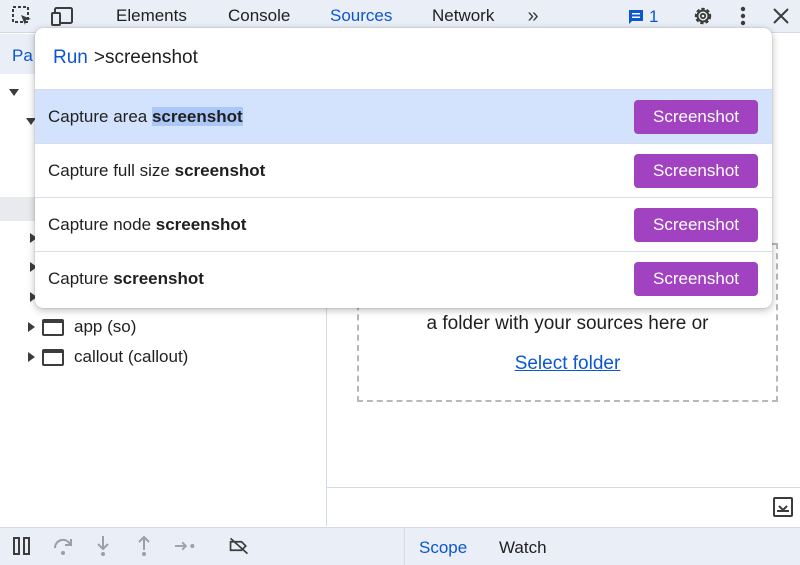  Describe the element at coordinates (259, 16) in the screenshot. I see `tab-console: Console` at that location.